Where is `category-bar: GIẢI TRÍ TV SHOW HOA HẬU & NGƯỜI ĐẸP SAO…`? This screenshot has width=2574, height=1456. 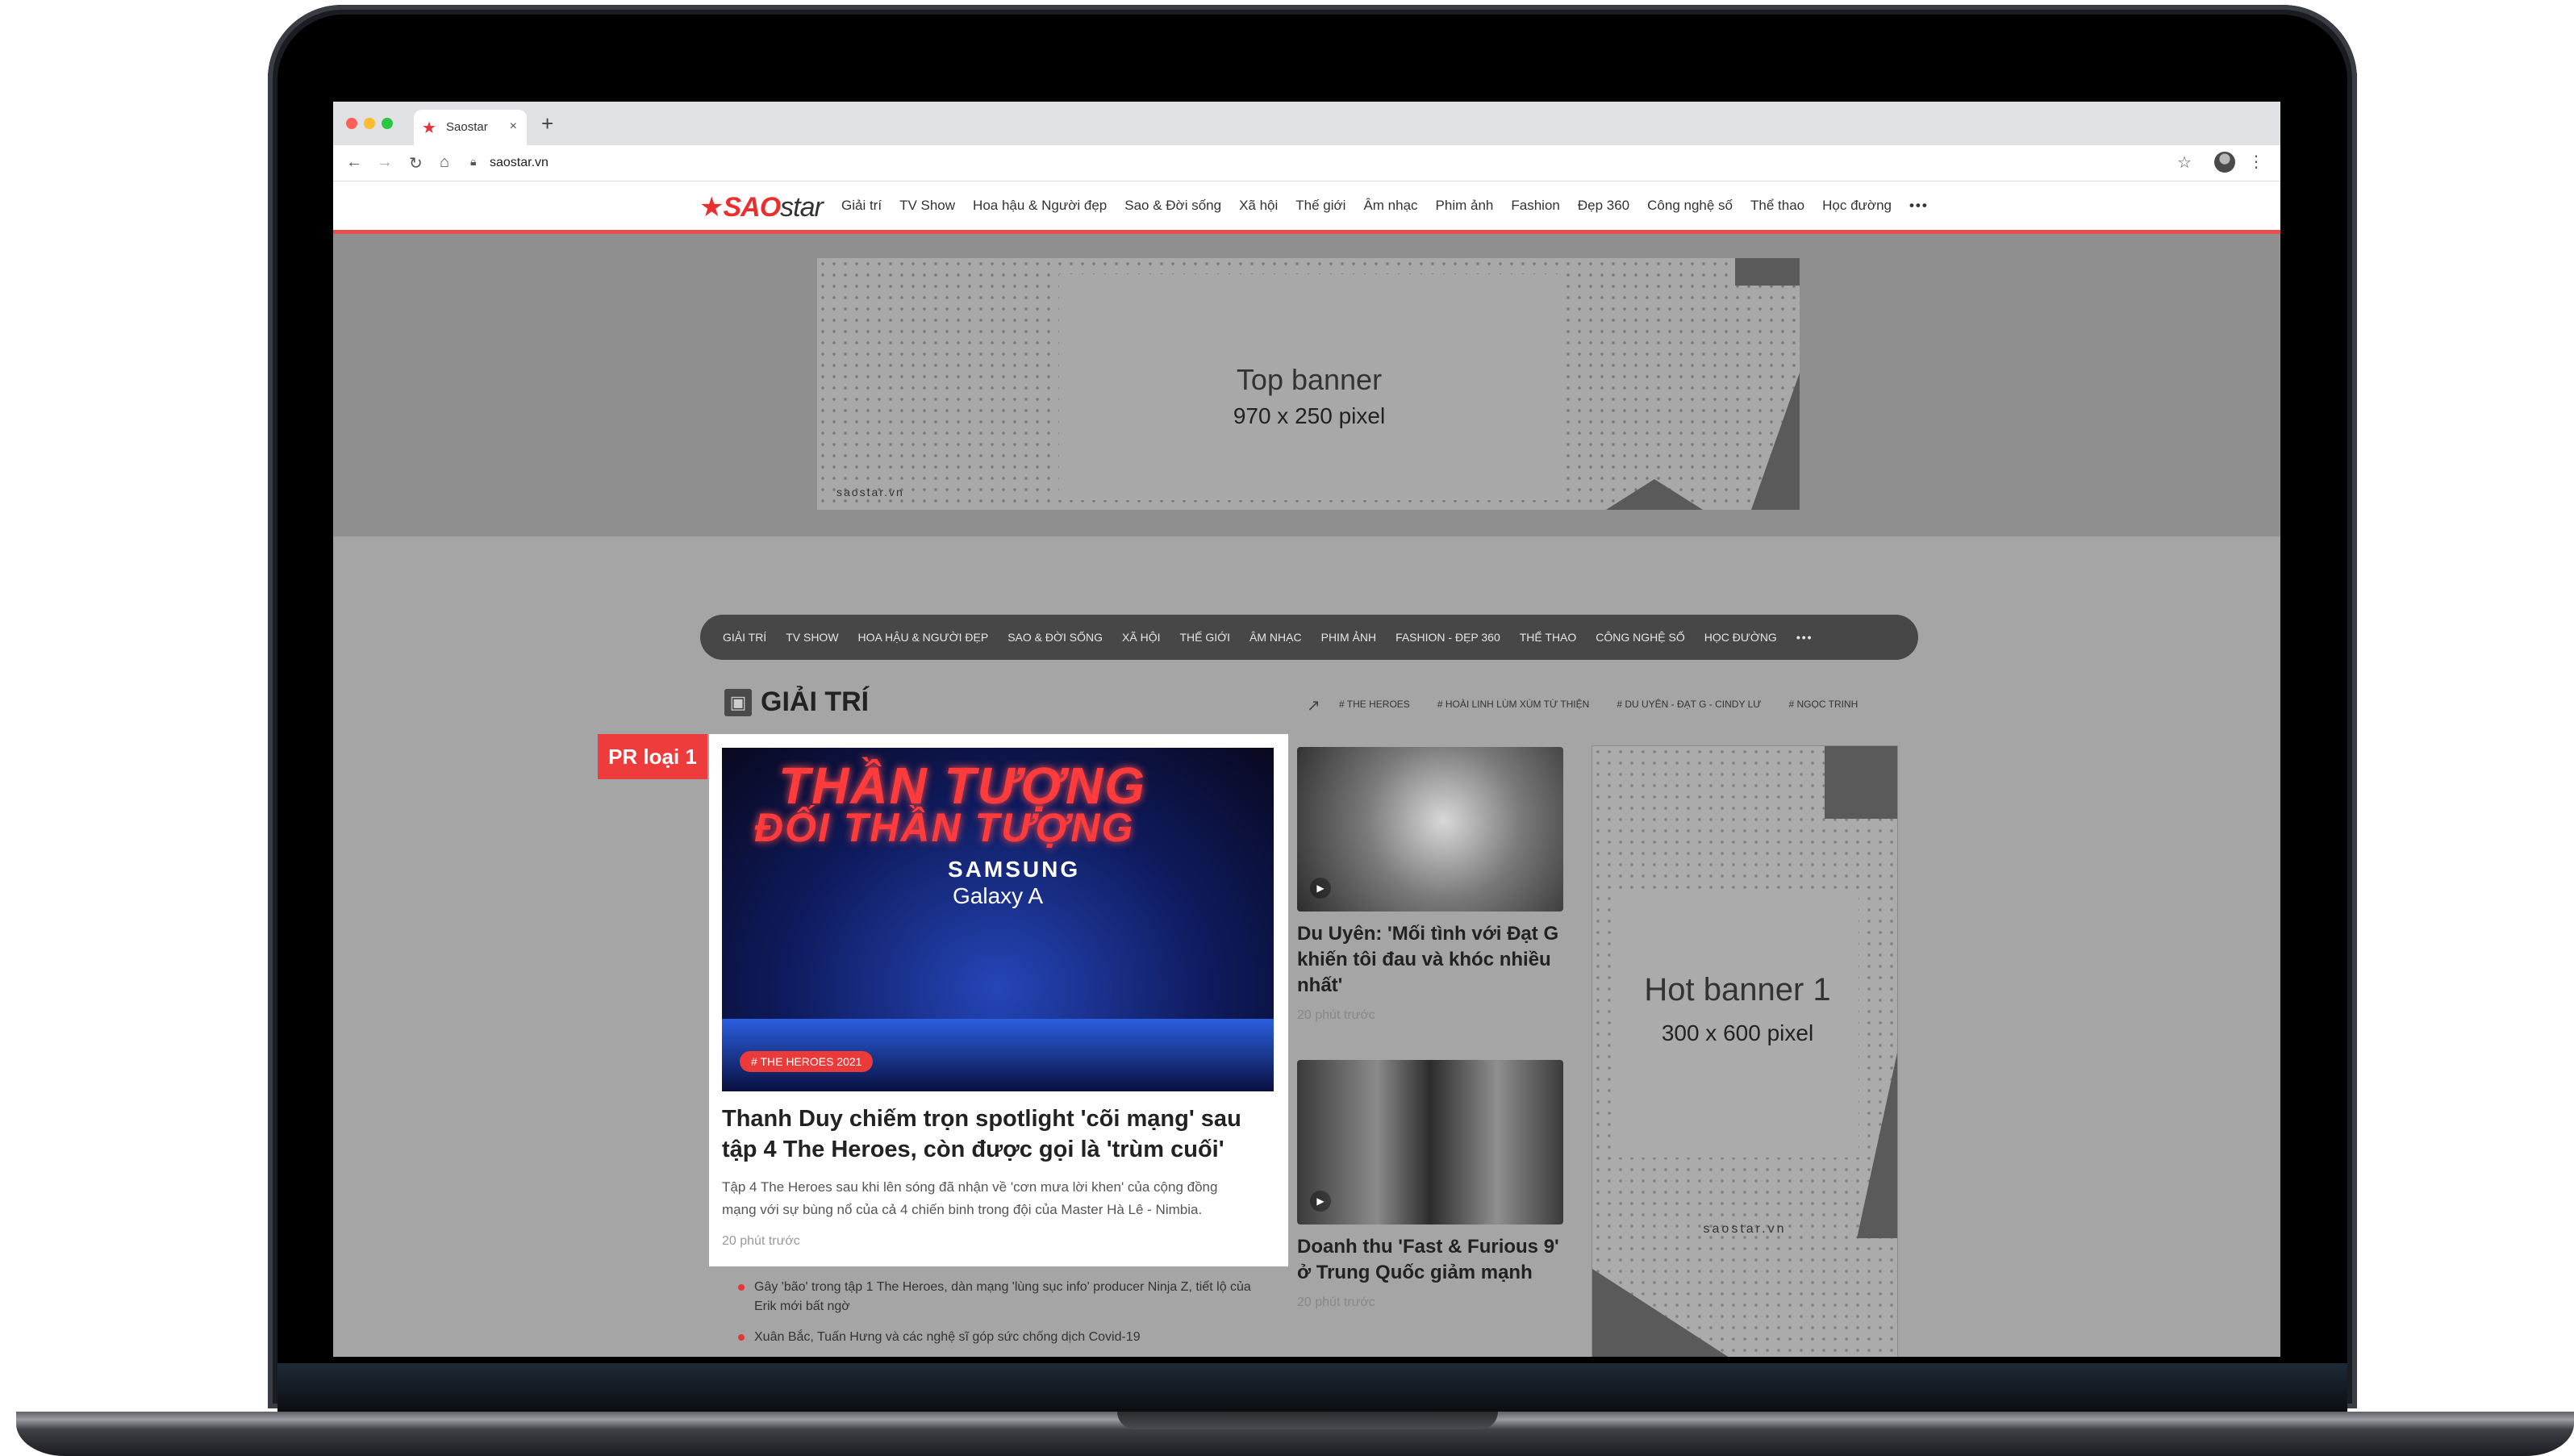 category-bar: GIẢI TRÍ TV SHOW HOA HẬU & NGƯỜI ĐẸP SAO… is located at coordinates (1309, 638).